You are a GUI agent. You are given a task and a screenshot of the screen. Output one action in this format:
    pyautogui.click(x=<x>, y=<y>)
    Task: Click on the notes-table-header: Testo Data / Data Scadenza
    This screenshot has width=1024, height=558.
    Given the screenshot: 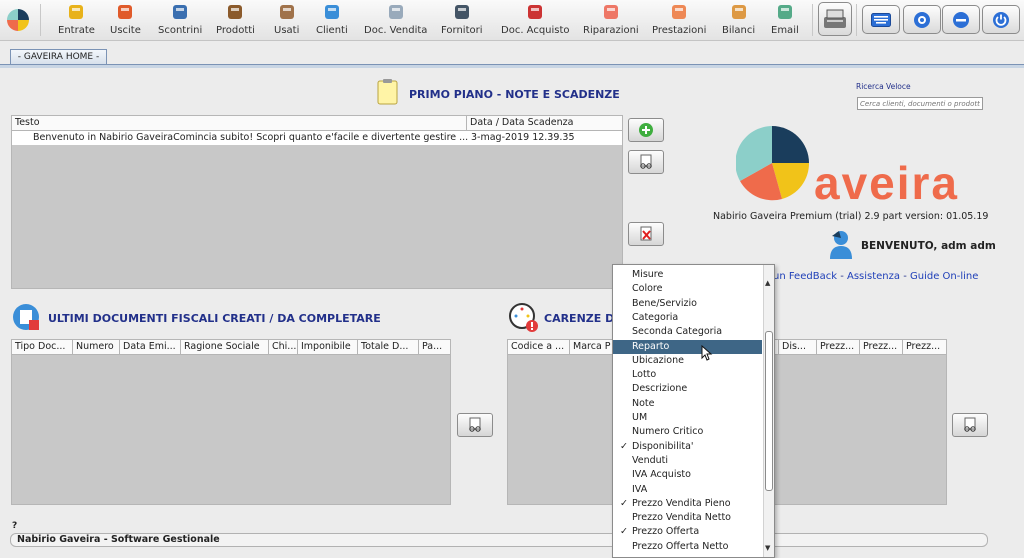 What is the action you would take?
    pyautogui.click(x=317, y=123)
    